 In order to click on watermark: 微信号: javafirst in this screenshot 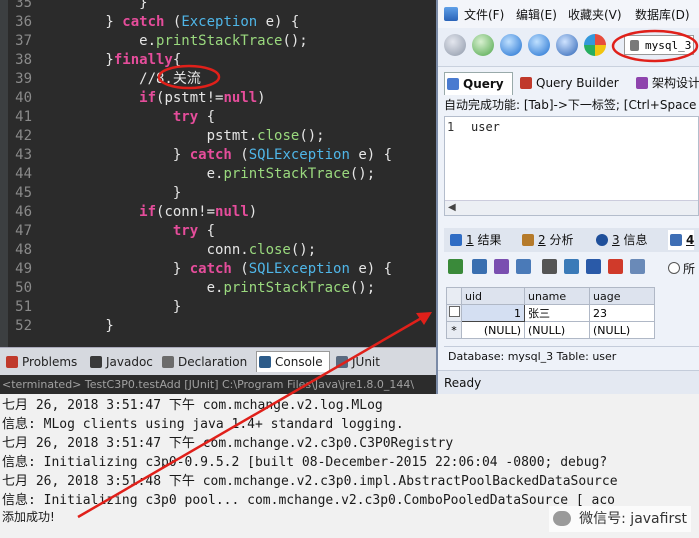, I will do `click(620, 519)`.